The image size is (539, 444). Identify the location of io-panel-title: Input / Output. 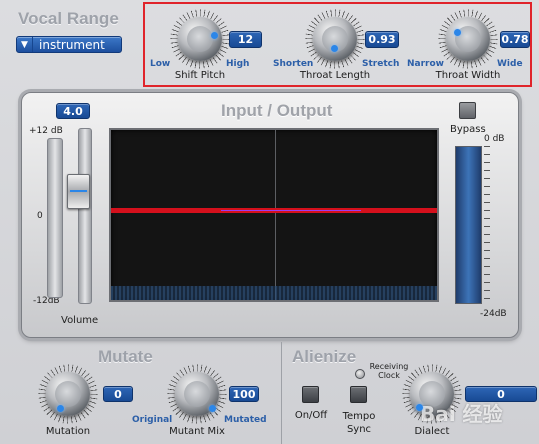
(277, 110).